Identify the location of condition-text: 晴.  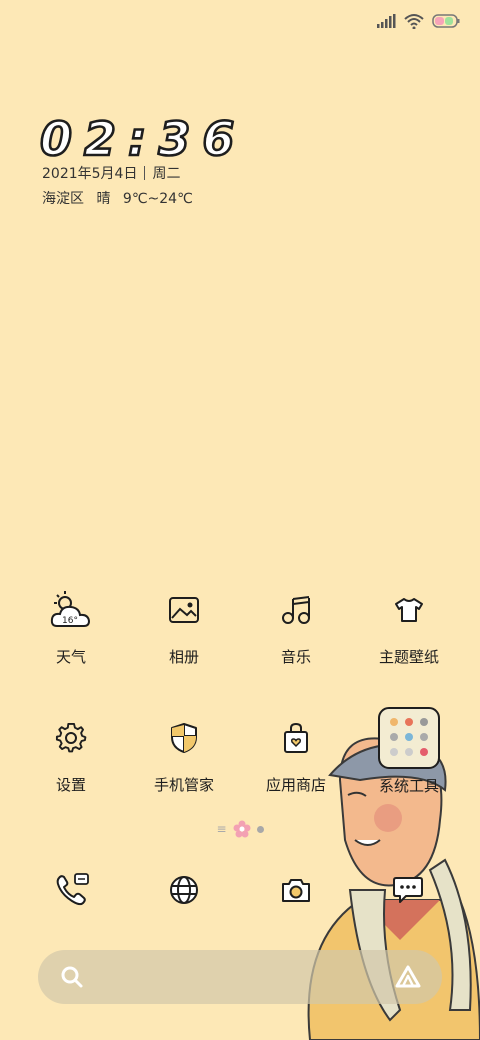
(103, 199).